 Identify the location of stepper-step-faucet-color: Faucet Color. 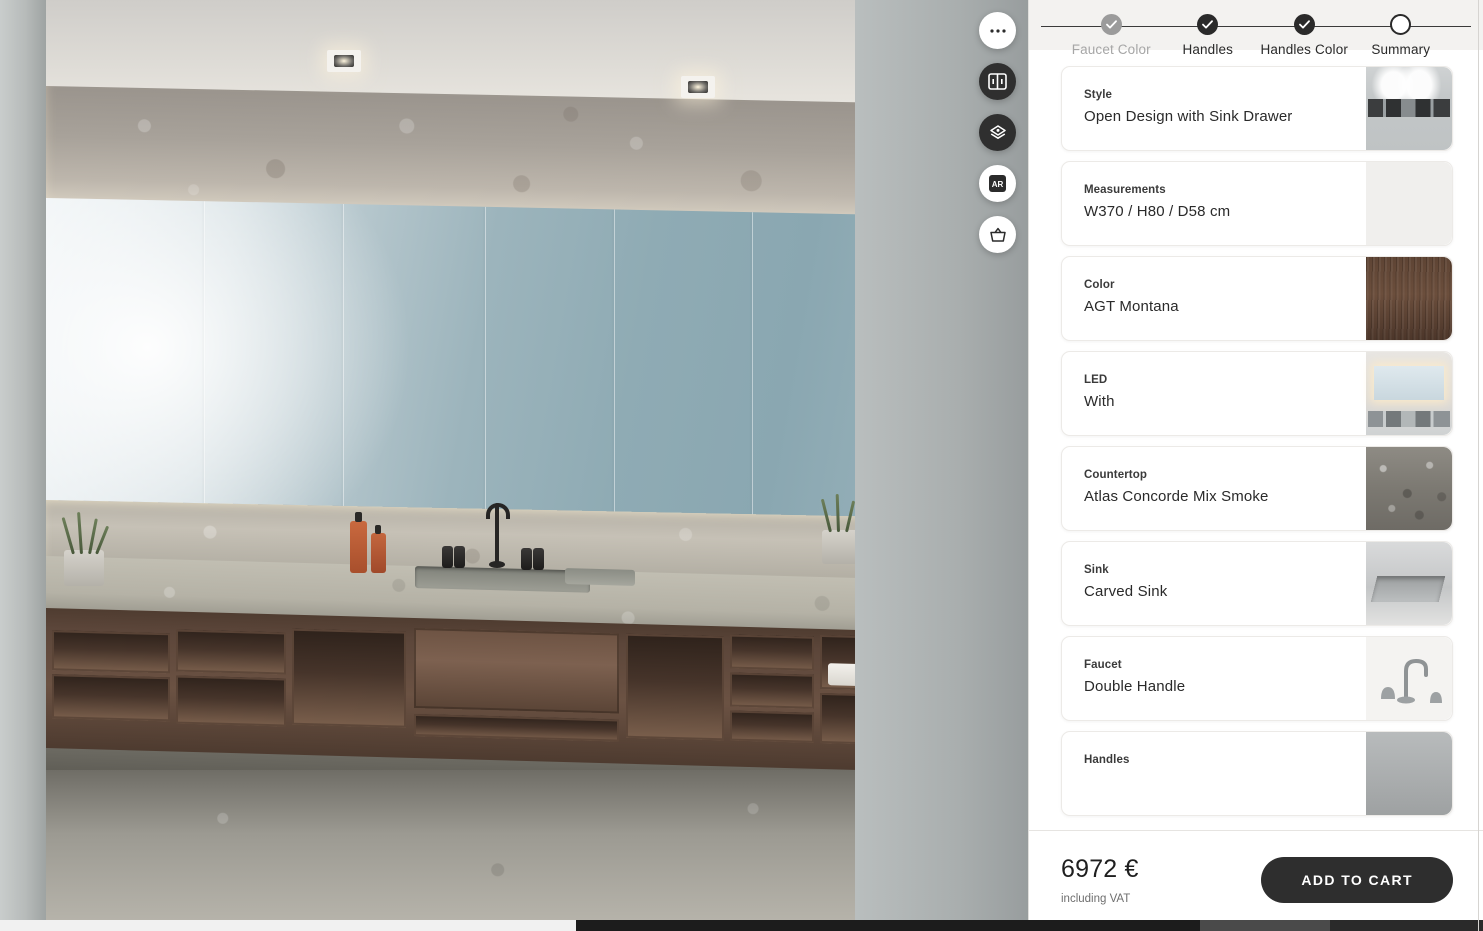
(1111, 35).